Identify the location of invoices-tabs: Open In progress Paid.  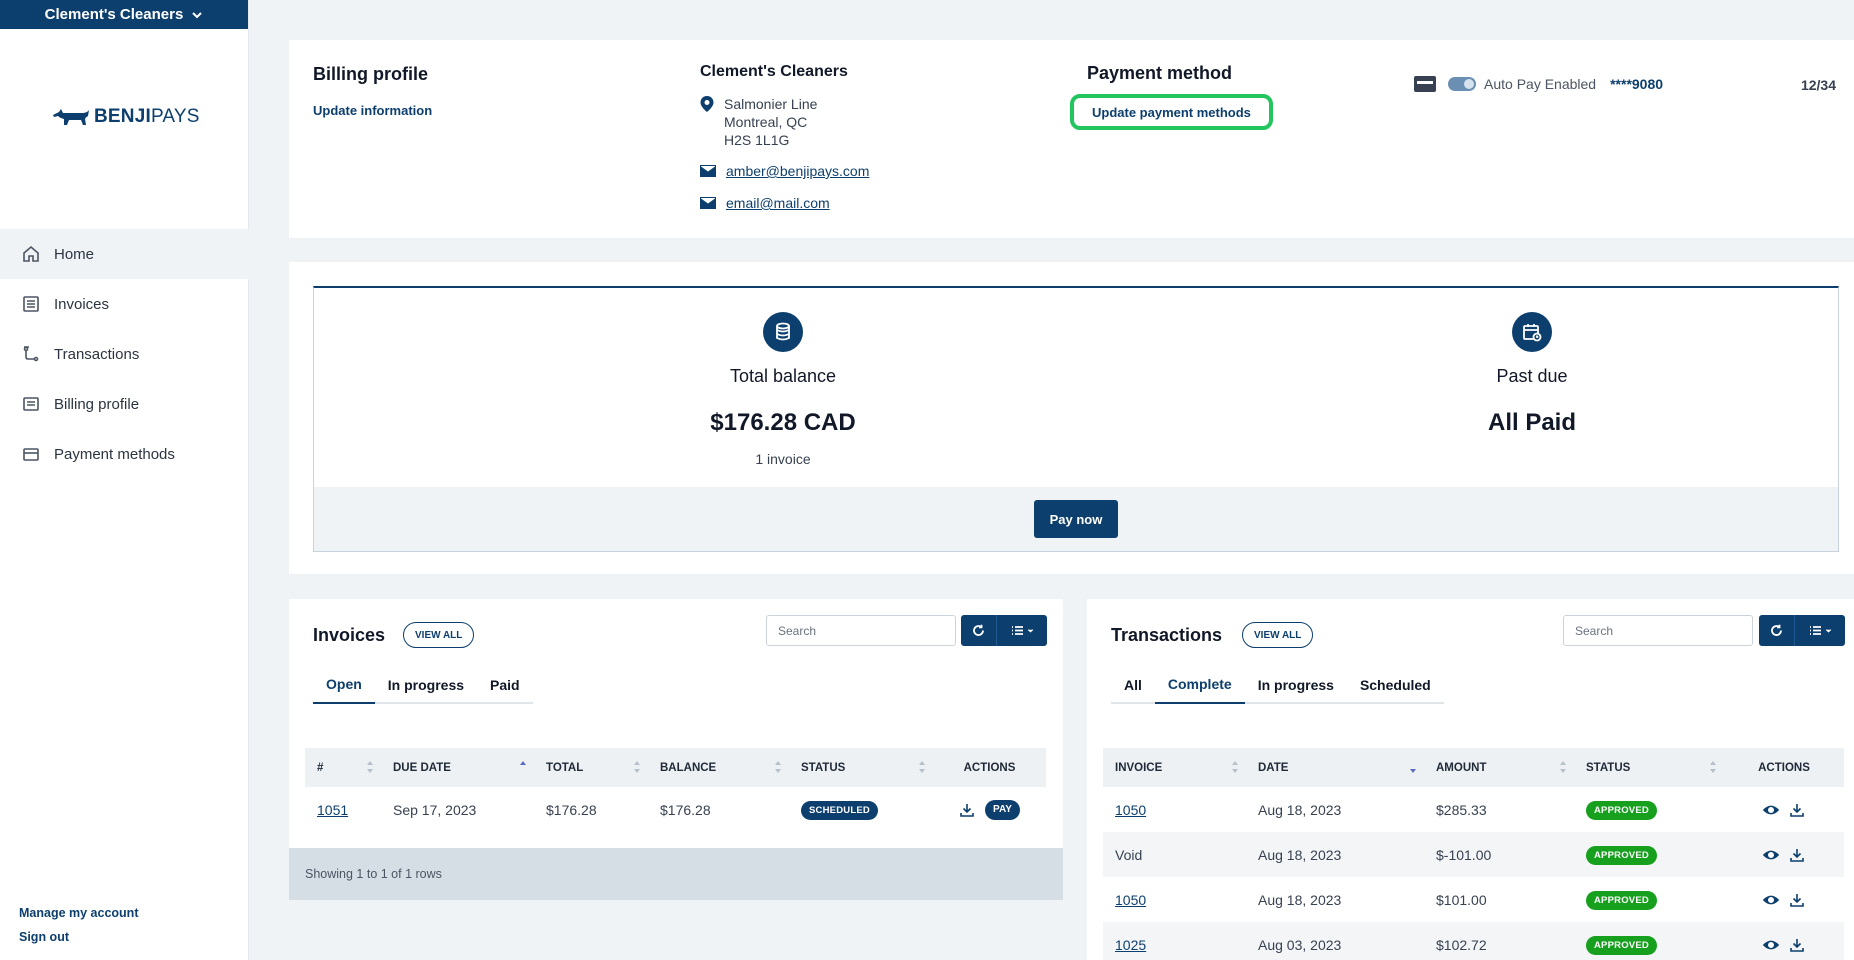
(423, 684).